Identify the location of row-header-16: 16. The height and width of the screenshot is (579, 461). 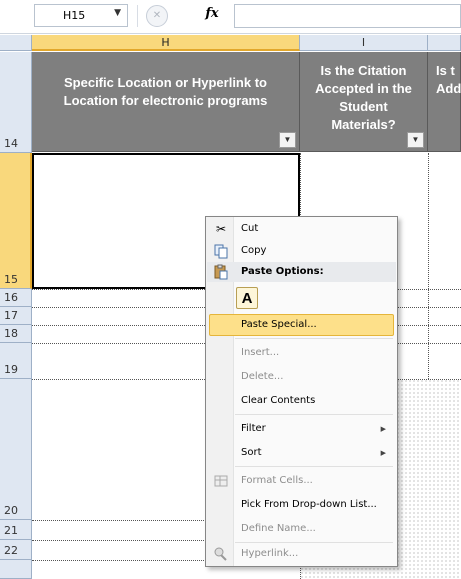
(16, 298).